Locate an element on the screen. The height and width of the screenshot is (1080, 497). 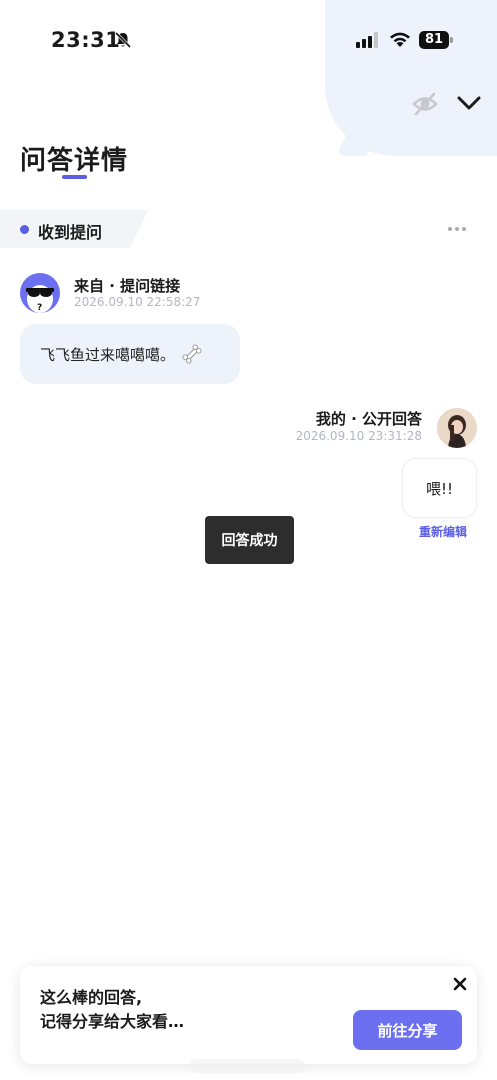
bone-icon is located at coordinates (192, 354).